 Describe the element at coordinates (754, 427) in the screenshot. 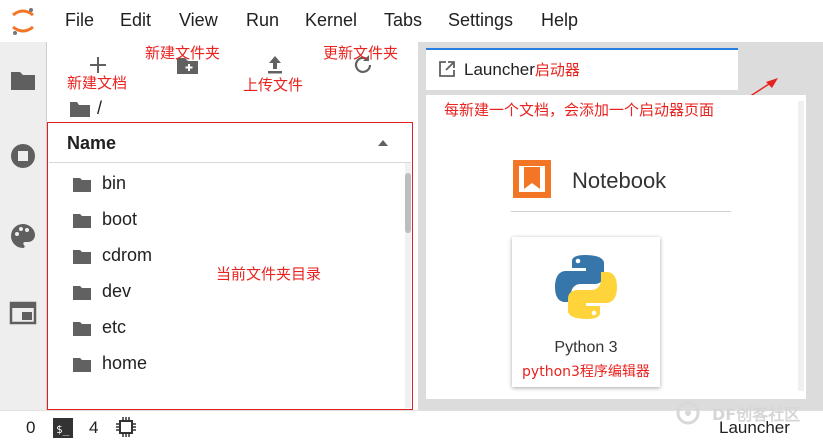

I see `status-launcher-label: Launcher` at that location.